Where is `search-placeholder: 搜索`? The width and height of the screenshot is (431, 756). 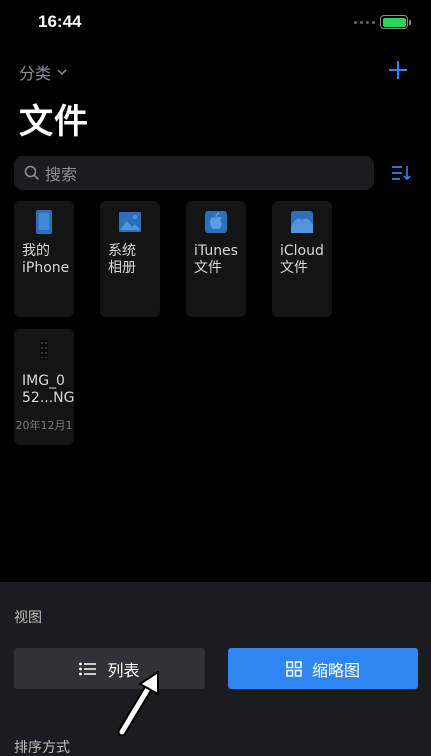 search-placeholder: 搜索 is located at coordinates (61, 174).